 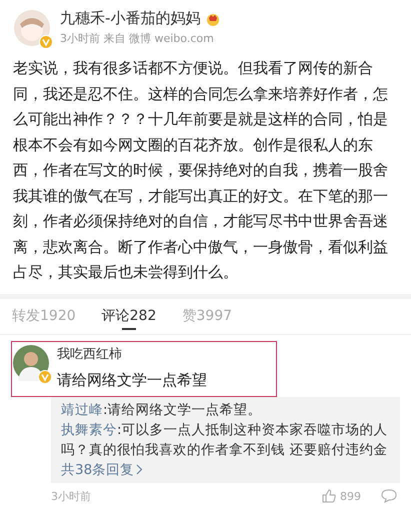 I want to click on more-replies-link: 共38条回复, so click(x=102, y=470).